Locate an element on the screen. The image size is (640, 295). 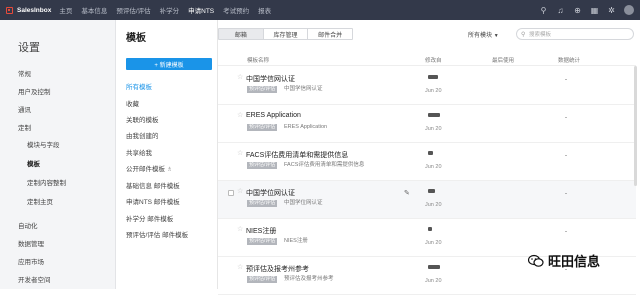
folder-assessment-email: 预评估/评估 邮件模板 is located at coordinates (157, 234).